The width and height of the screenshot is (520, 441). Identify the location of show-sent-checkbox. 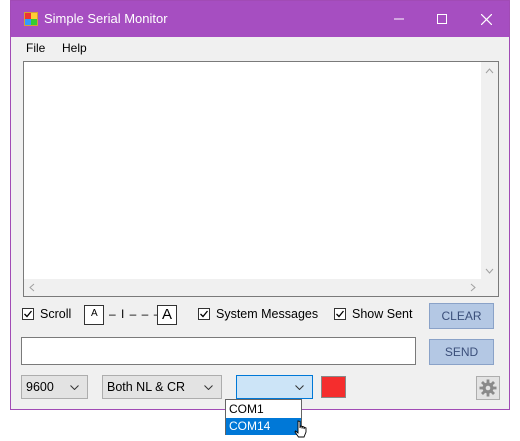
(340, 314).